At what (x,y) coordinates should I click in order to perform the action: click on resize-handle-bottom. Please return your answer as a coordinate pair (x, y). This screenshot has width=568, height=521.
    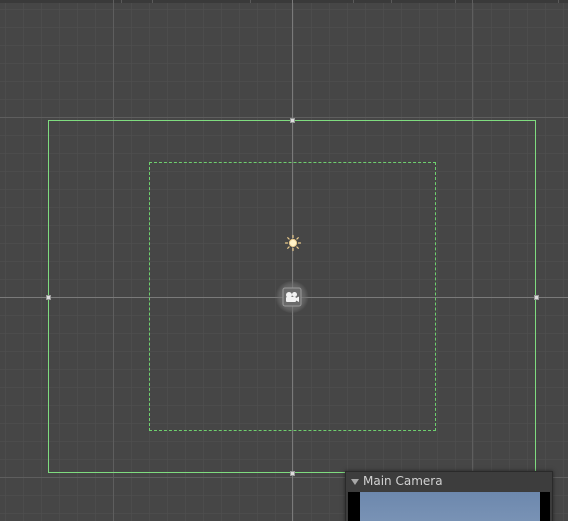
    Looking at the image, I should click on (292, 473).